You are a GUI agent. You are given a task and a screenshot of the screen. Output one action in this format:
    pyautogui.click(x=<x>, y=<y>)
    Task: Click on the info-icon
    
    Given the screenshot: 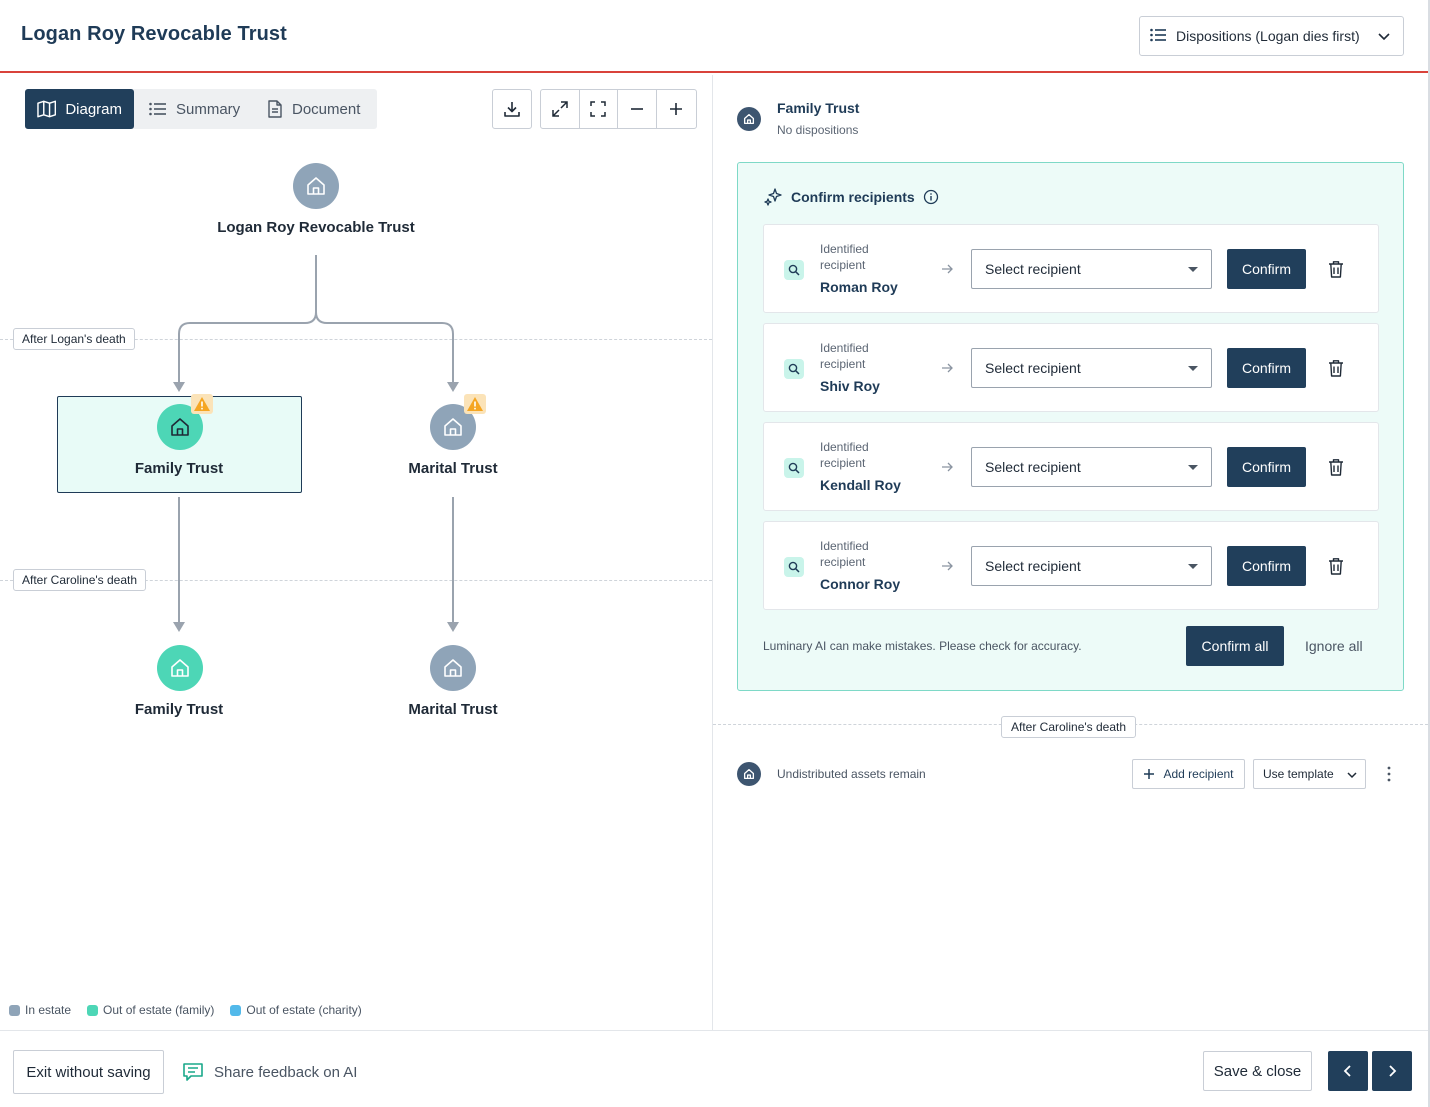 What is the action you would take?
    pyautogui.click(x=931, y=197)
    